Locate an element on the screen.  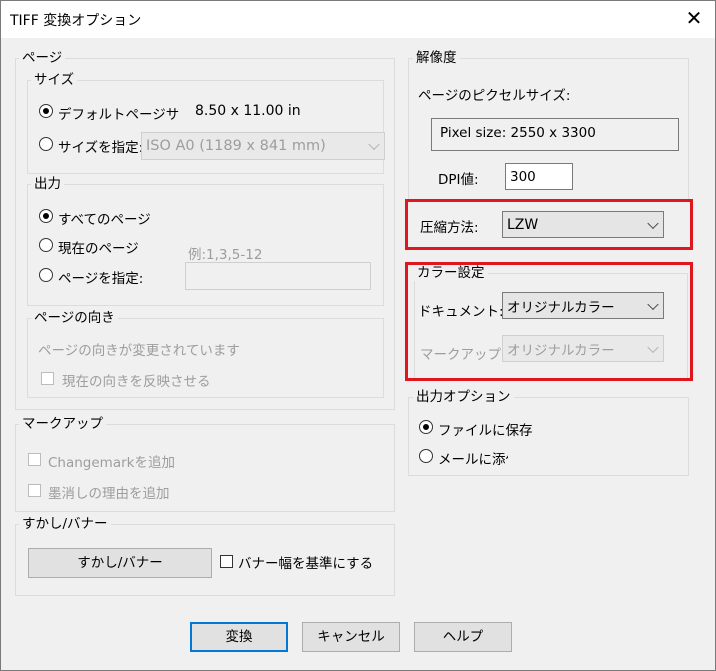
watermark-group-label: すかし/バナー is located at coordinates (65, 524).